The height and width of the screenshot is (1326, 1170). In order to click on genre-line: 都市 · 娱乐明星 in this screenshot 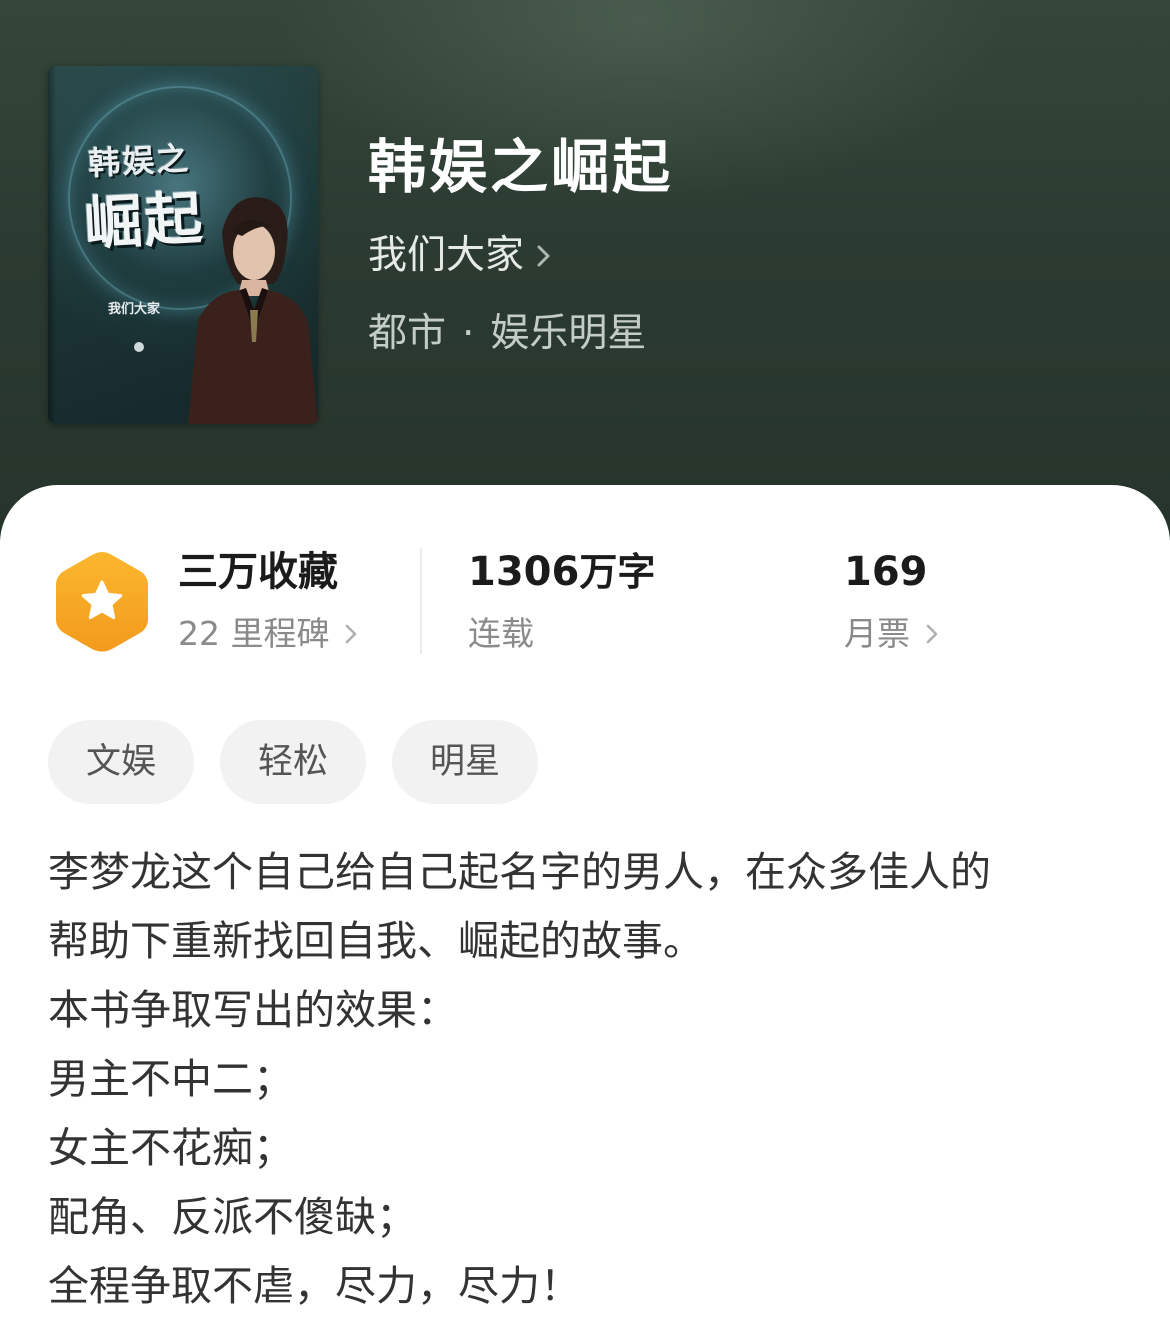, I will do `click(507, 334)`.